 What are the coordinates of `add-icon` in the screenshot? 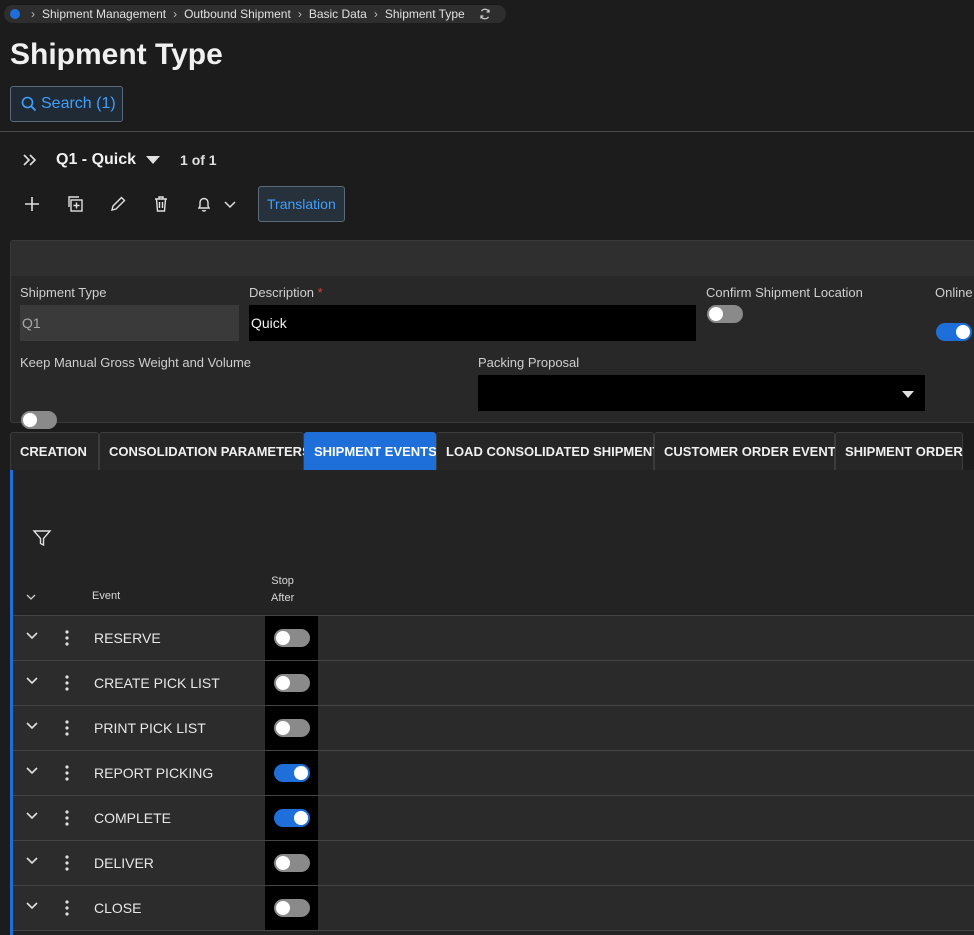 It's located at (32, 204).